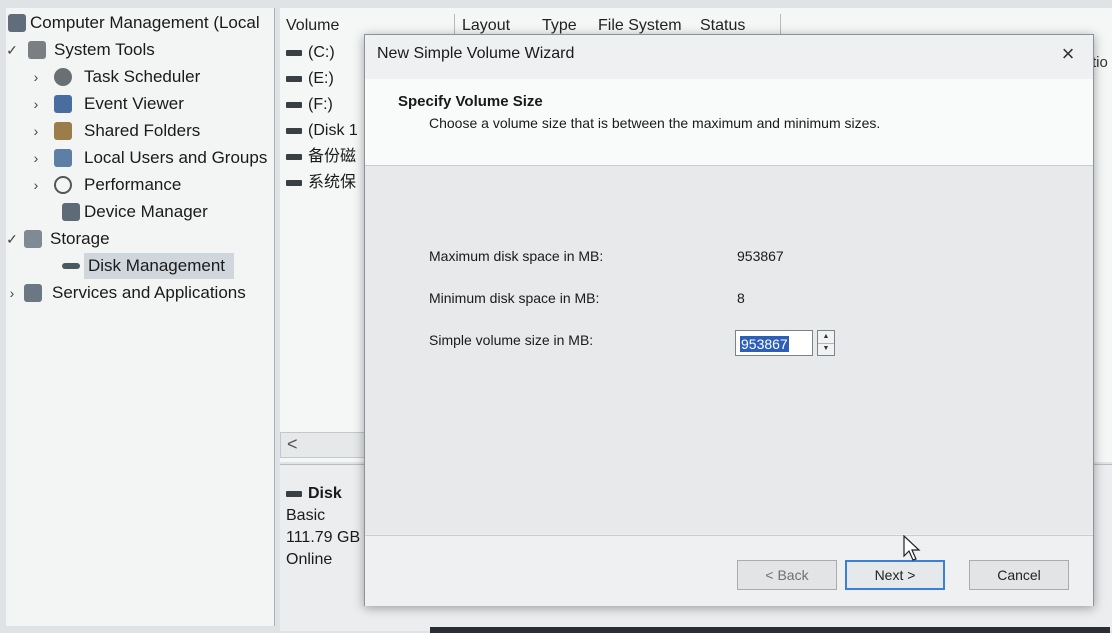  I want to click on volume-row: (F:), so click(309, 105).